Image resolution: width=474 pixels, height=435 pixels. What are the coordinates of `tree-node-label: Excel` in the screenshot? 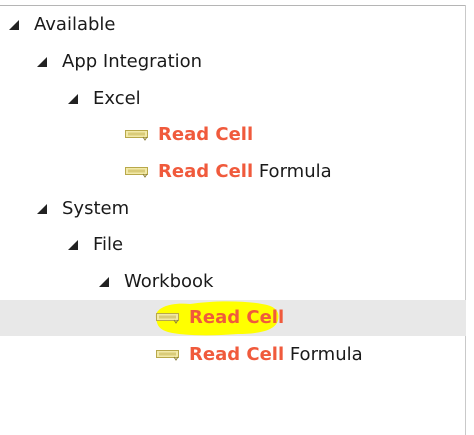 It's located at (117, 98).